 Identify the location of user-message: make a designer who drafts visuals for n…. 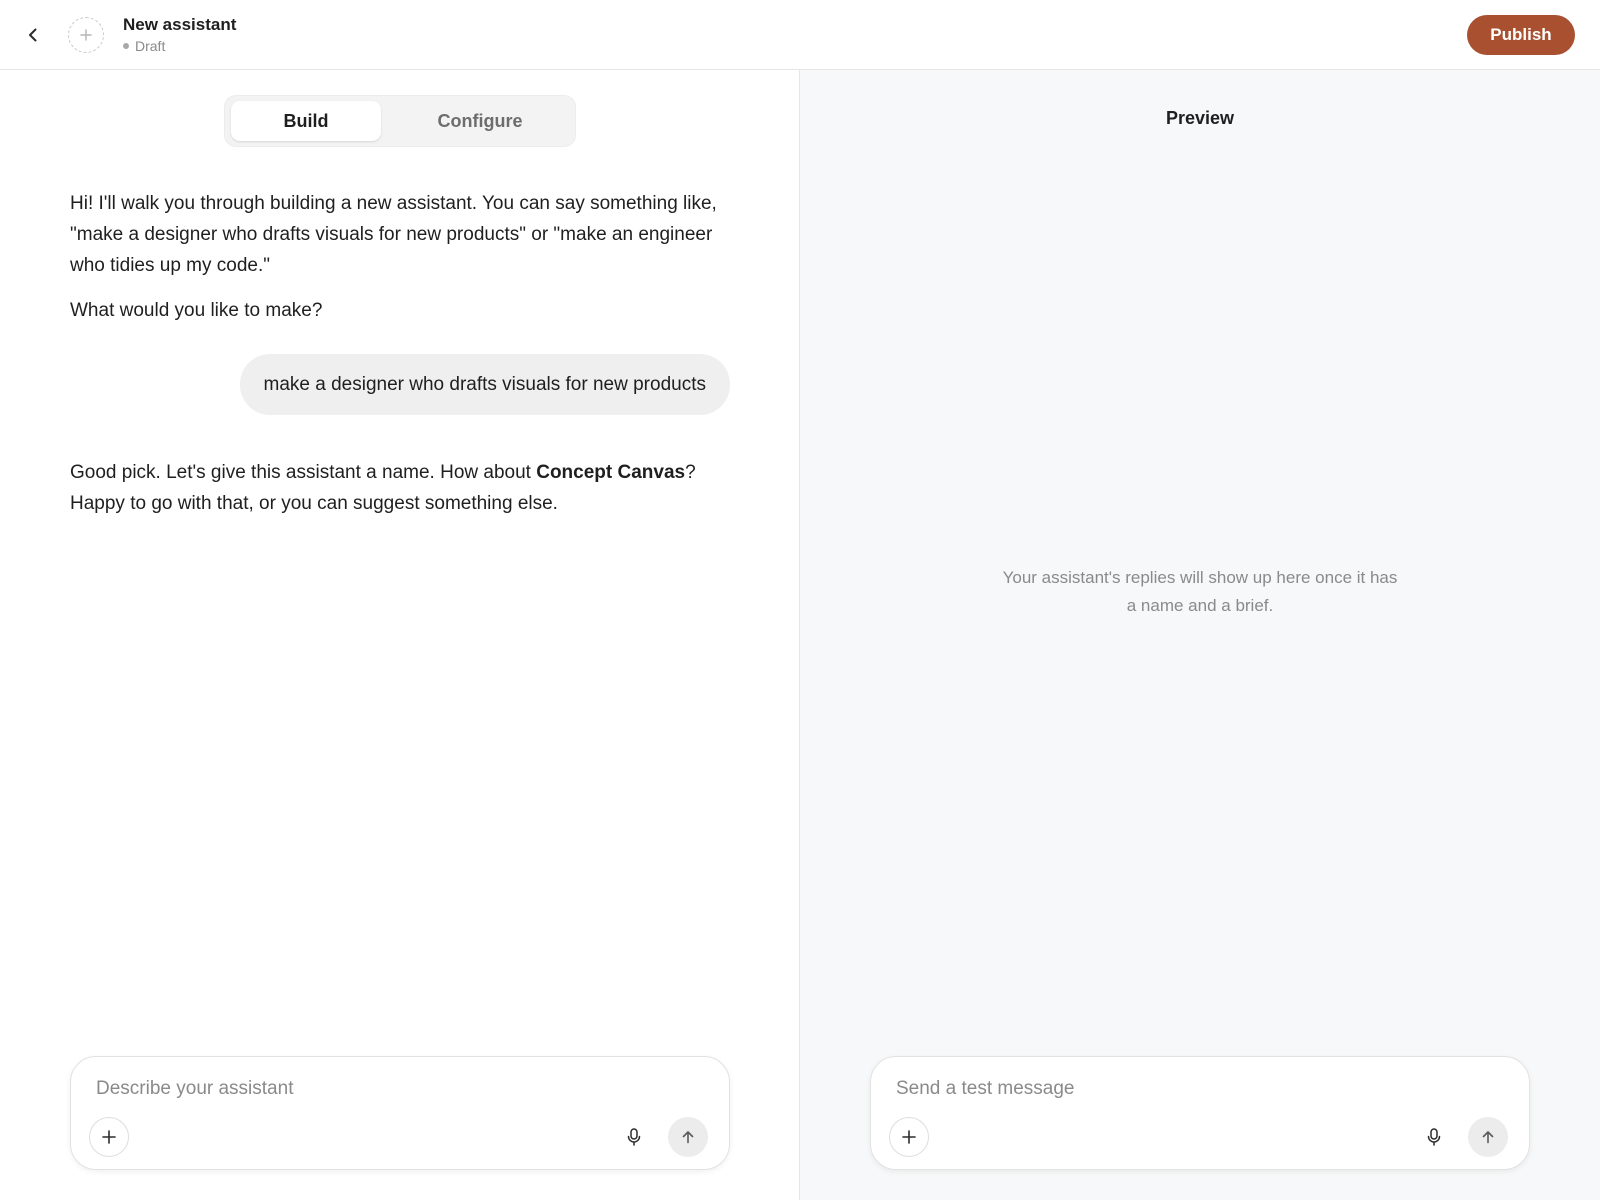
(484, 384).